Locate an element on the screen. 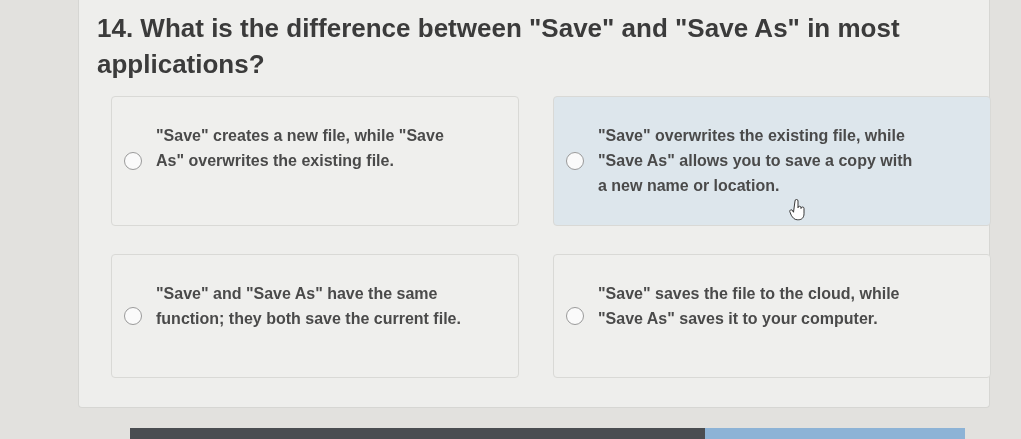 Image resolution: width=1021 pixels, height=439 pixels. answer-text: "Save" saves the file to the cloud, while "Save As" saves it to your computer. is located at coordinates (749, 306).